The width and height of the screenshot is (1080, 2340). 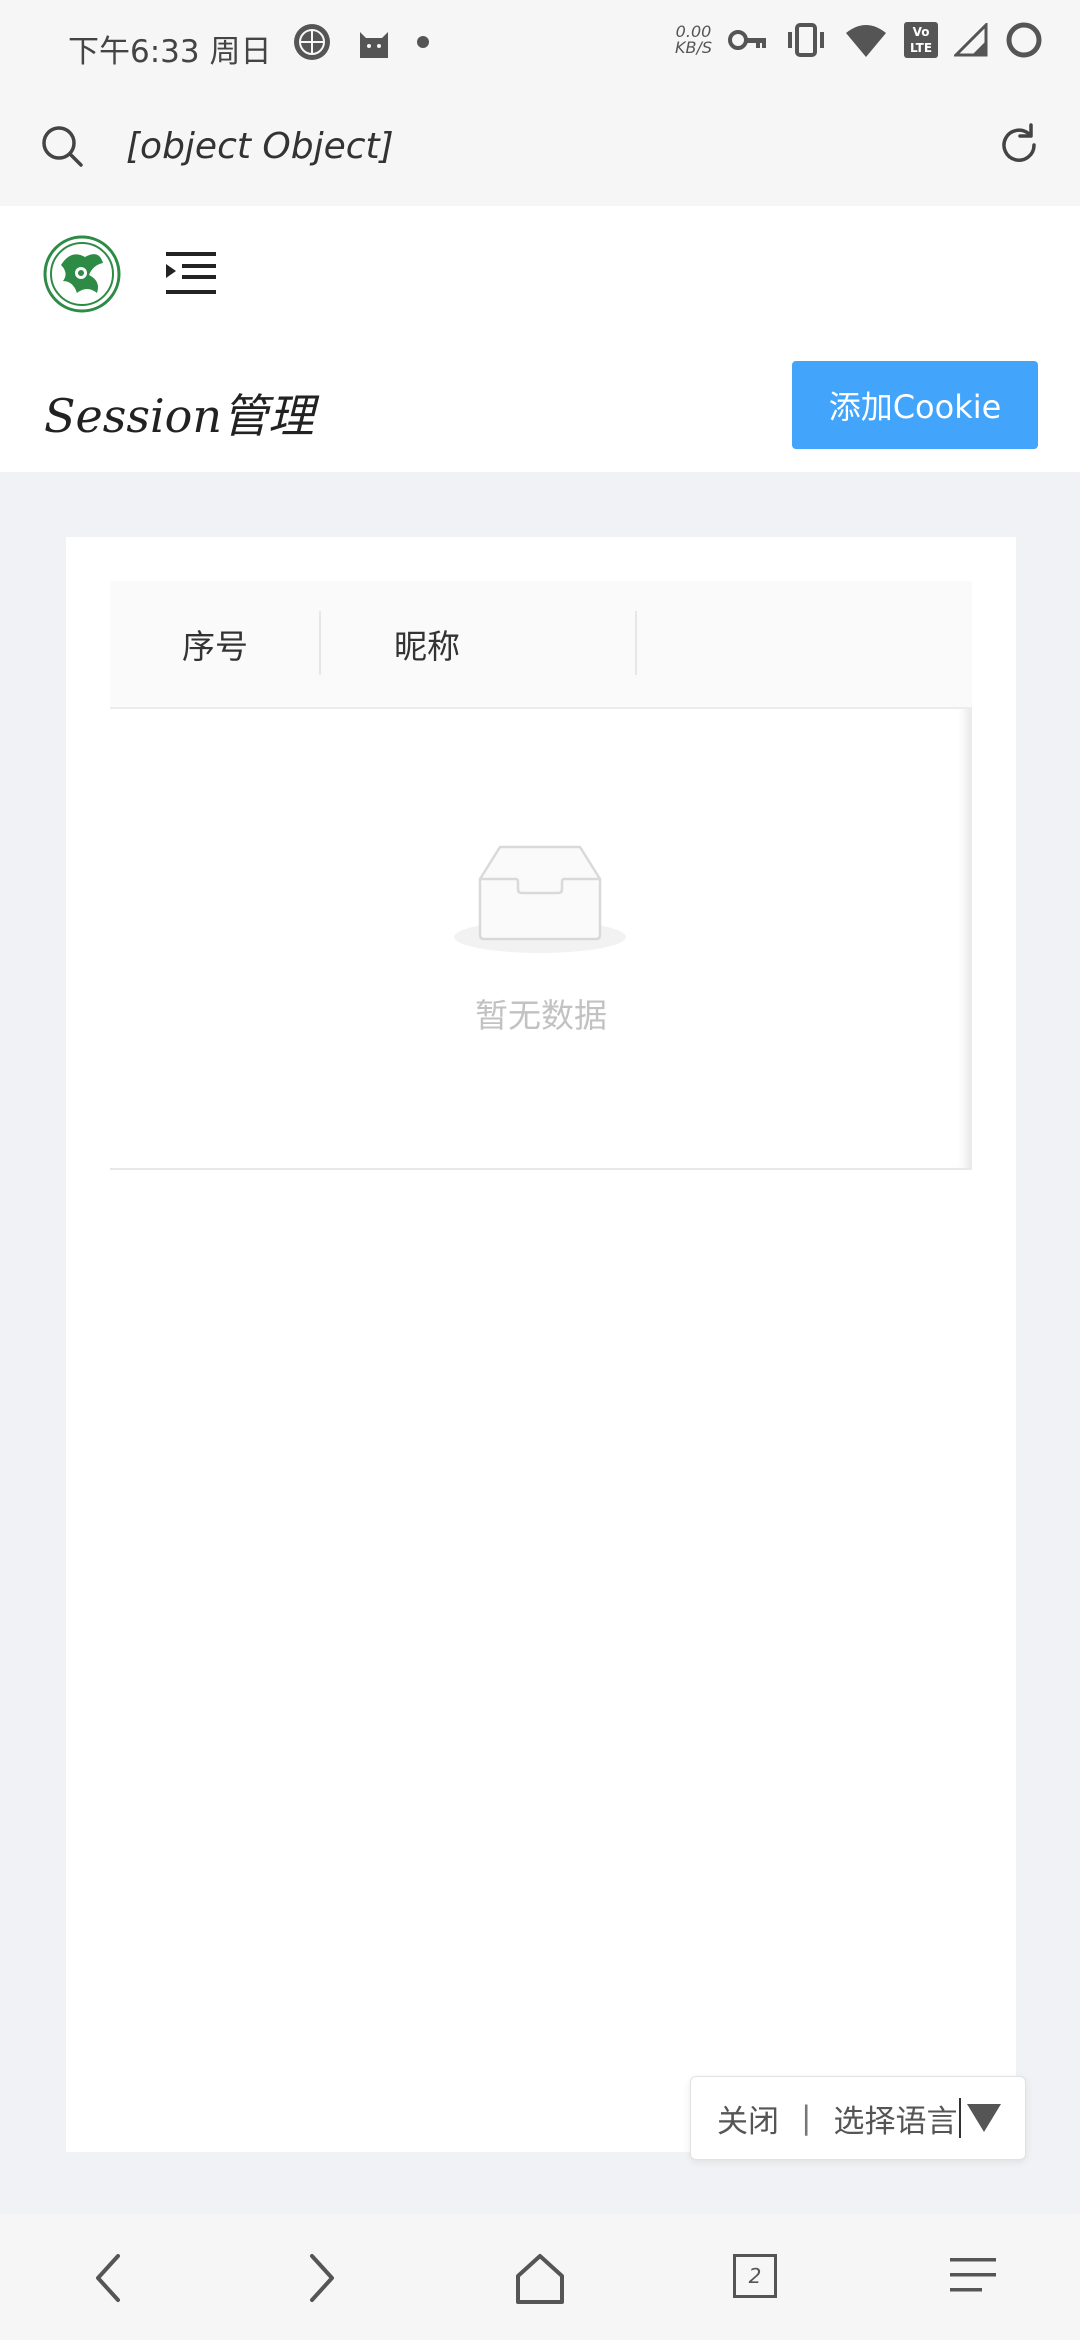 What do you see at coordinates (1024, 40) in the screenshot?
I see `battery-ring-icon` at bounding box center [1024, 40].